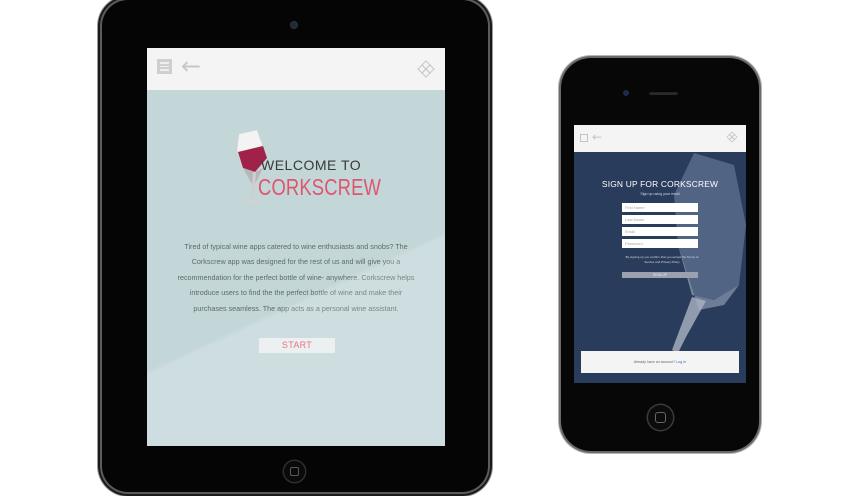 The image size is (849, 496). What do you see at coordinates (709, 253) in the screenshot?
I see `wine-glass-background` at bounding box center [709, 253].